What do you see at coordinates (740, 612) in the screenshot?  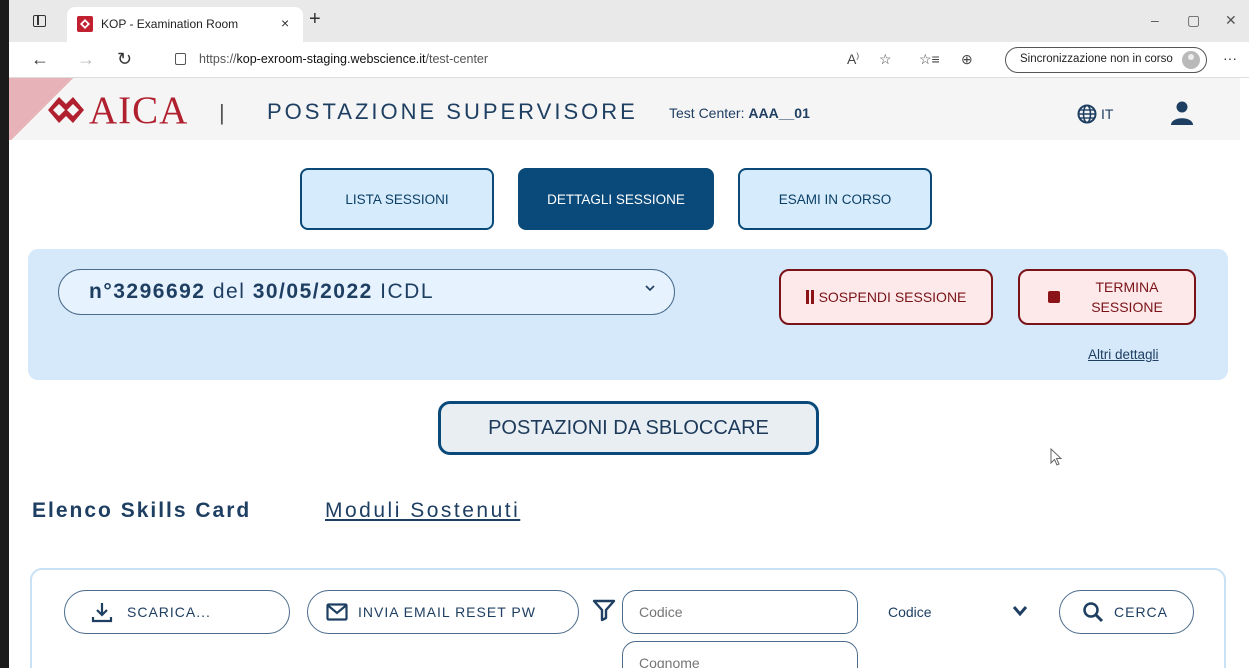 I see `codice-input` at bounding box center [740, 612].